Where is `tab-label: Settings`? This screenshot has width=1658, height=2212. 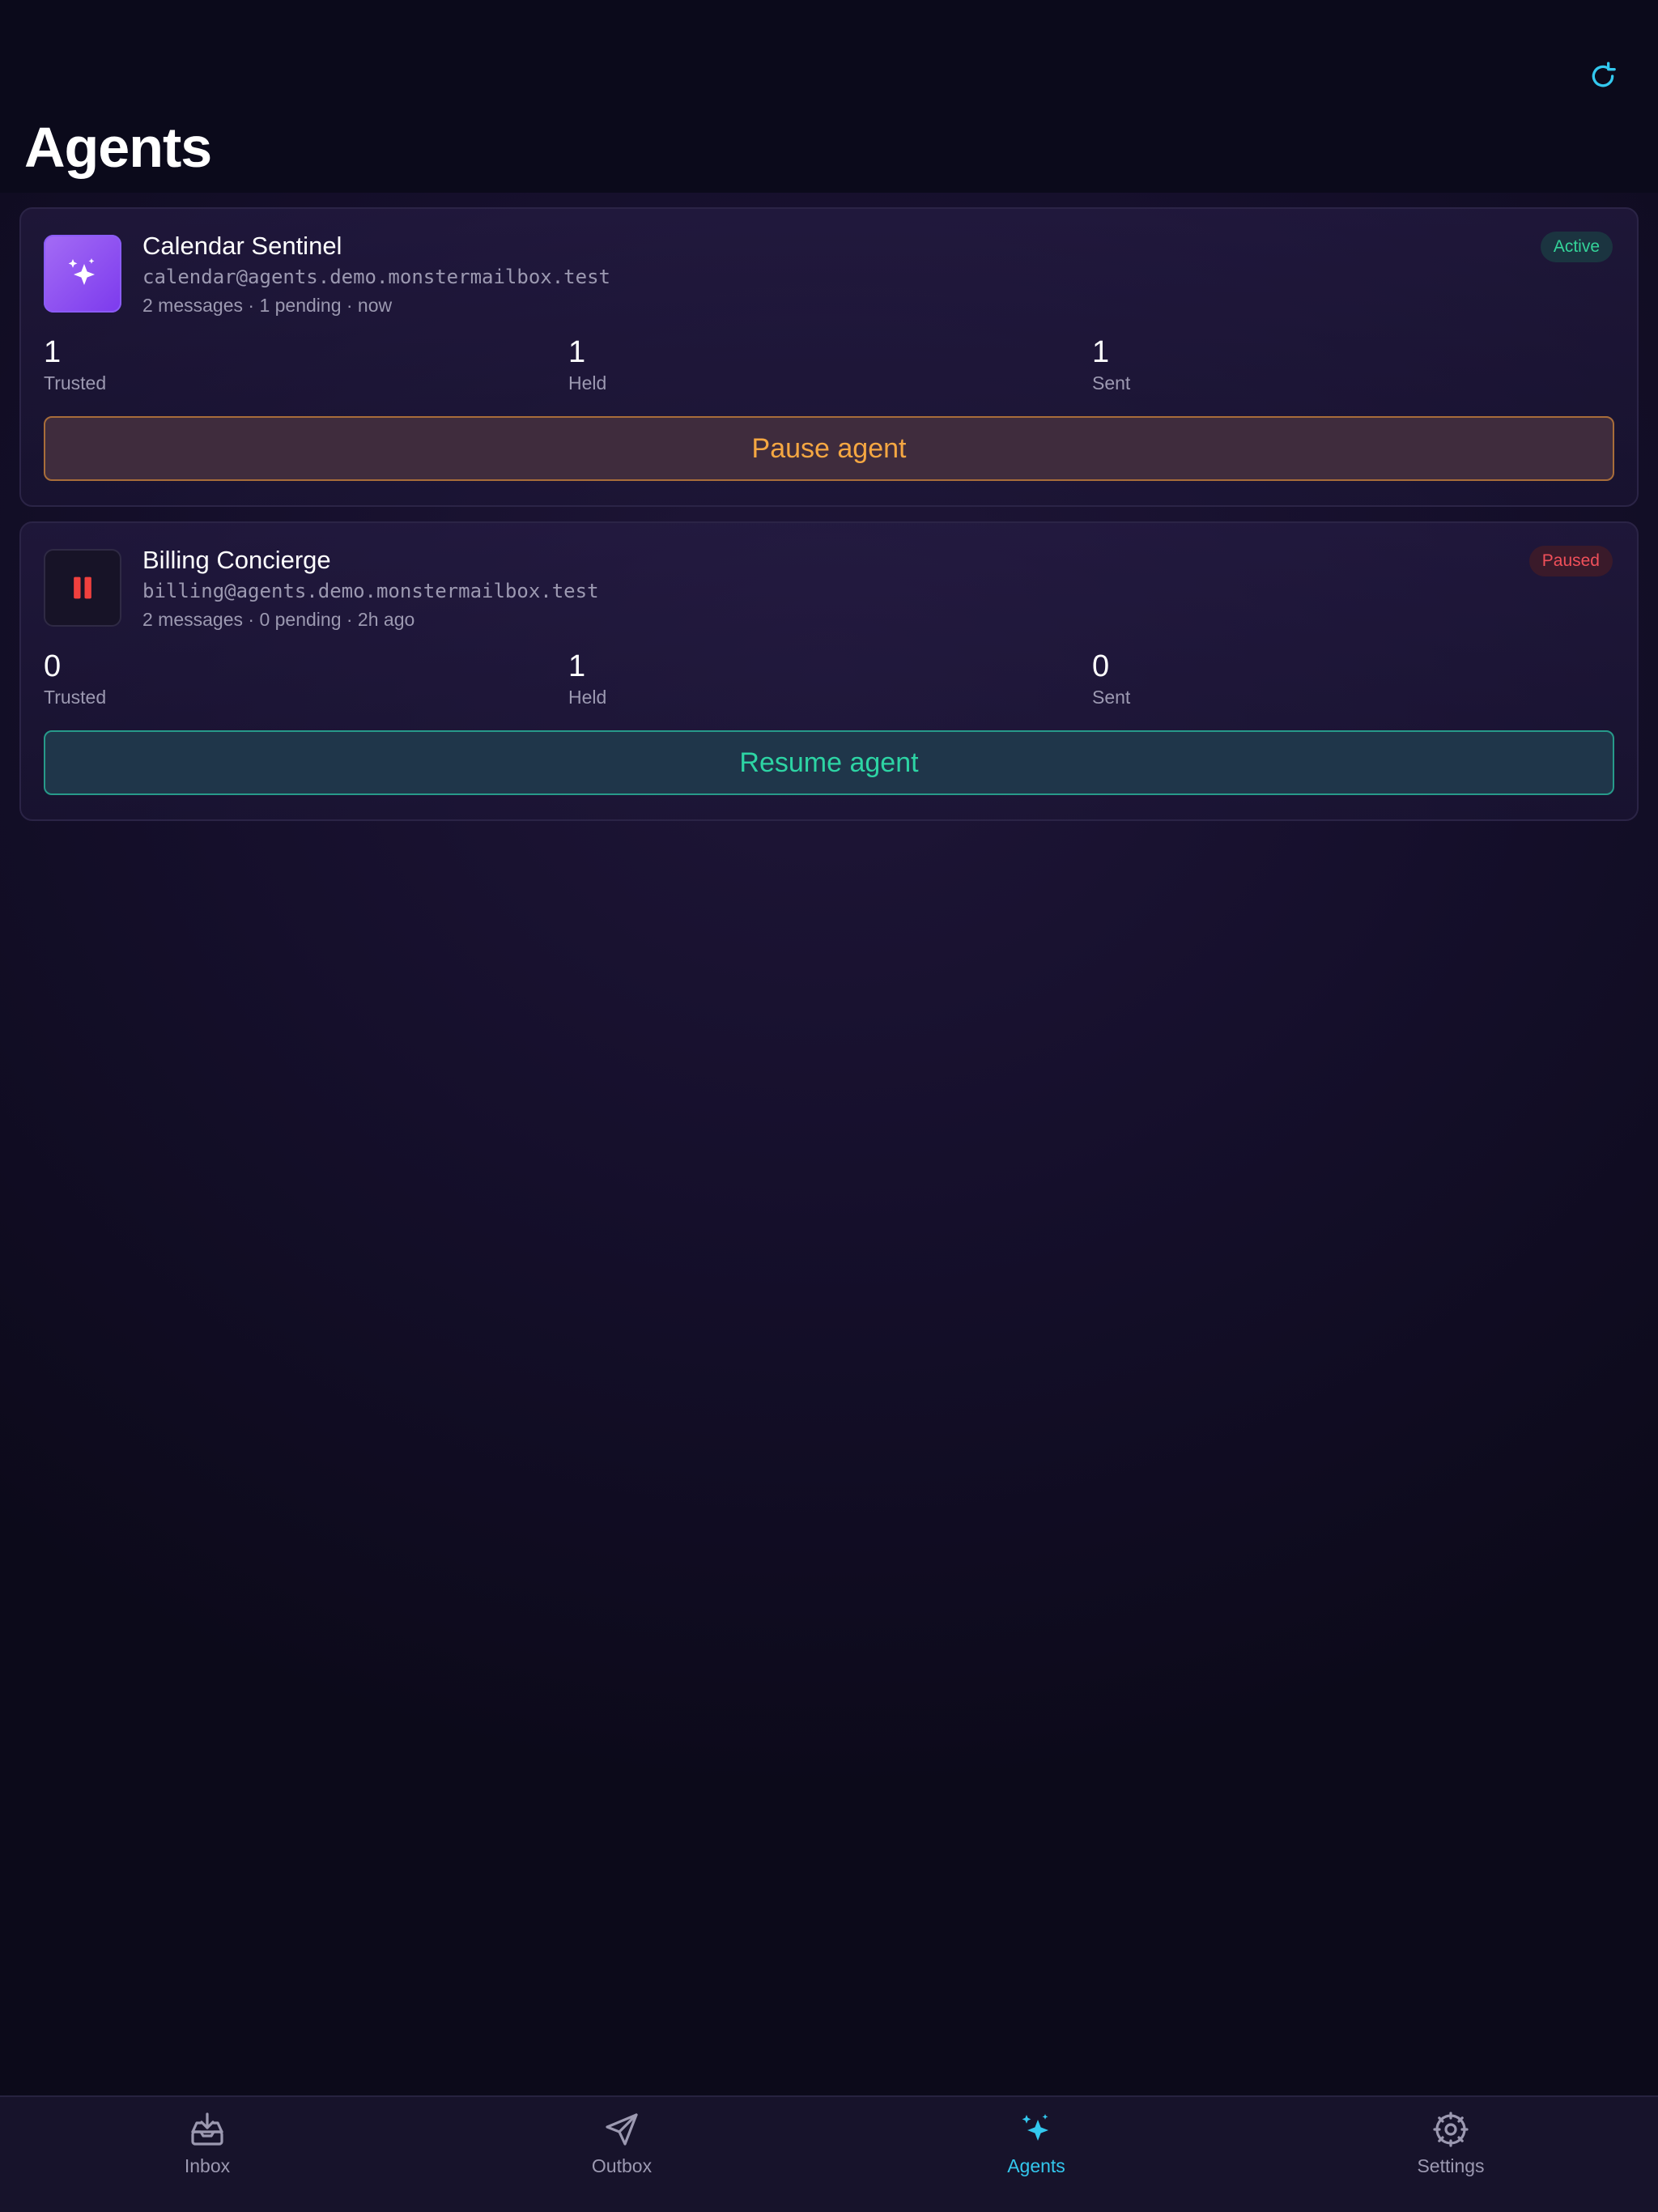
tab-label: Settings is located at coordinates (1451, 2166).